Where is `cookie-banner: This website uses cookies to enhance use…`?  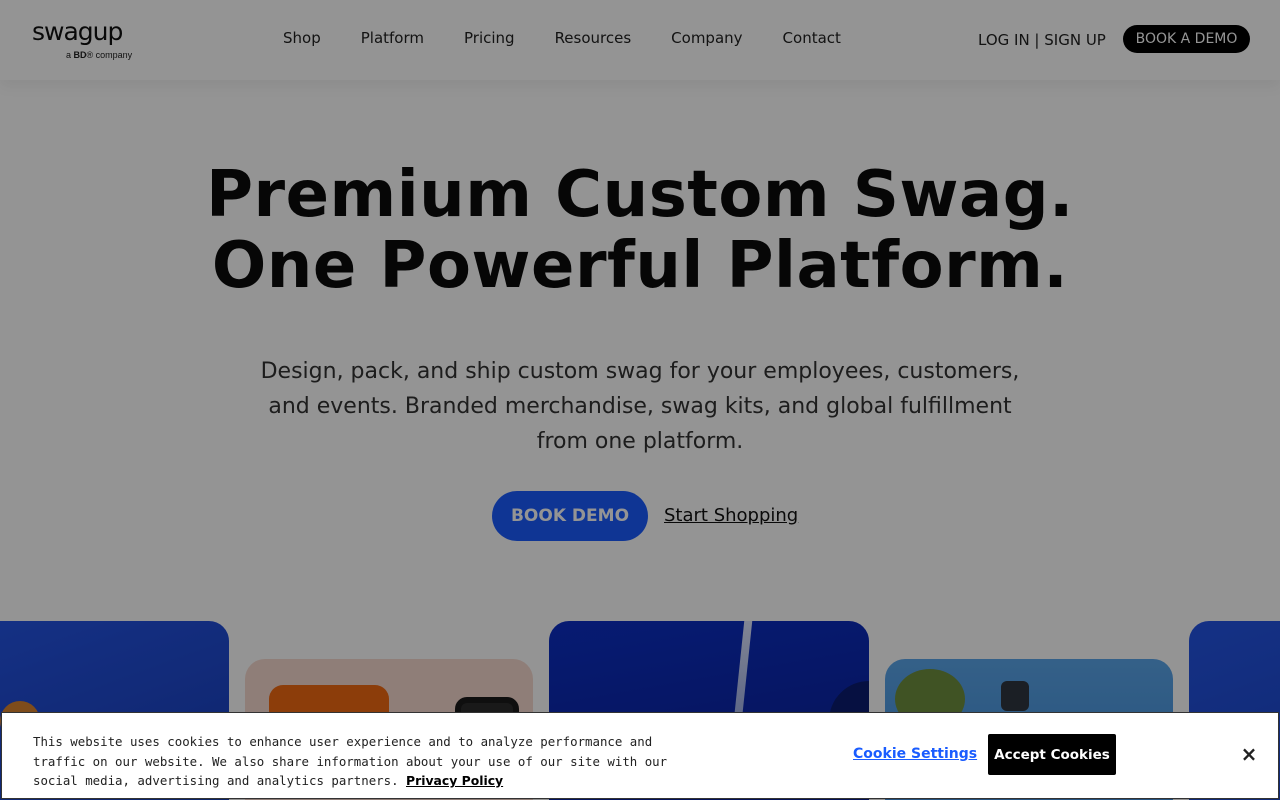
cookie-banner: This website uses cookies to enhance use… is located at coordinates (640, 755).